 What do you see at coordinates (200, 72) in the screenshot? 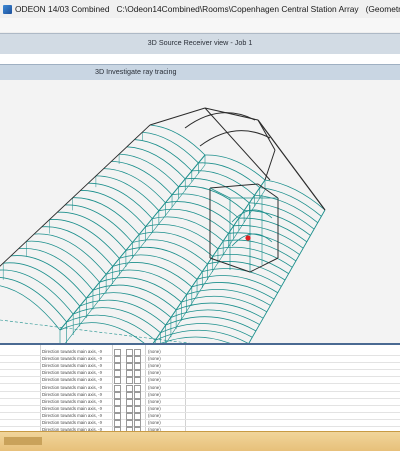
I see `ray-tracing-window-header` at bounding box center [200, 72].